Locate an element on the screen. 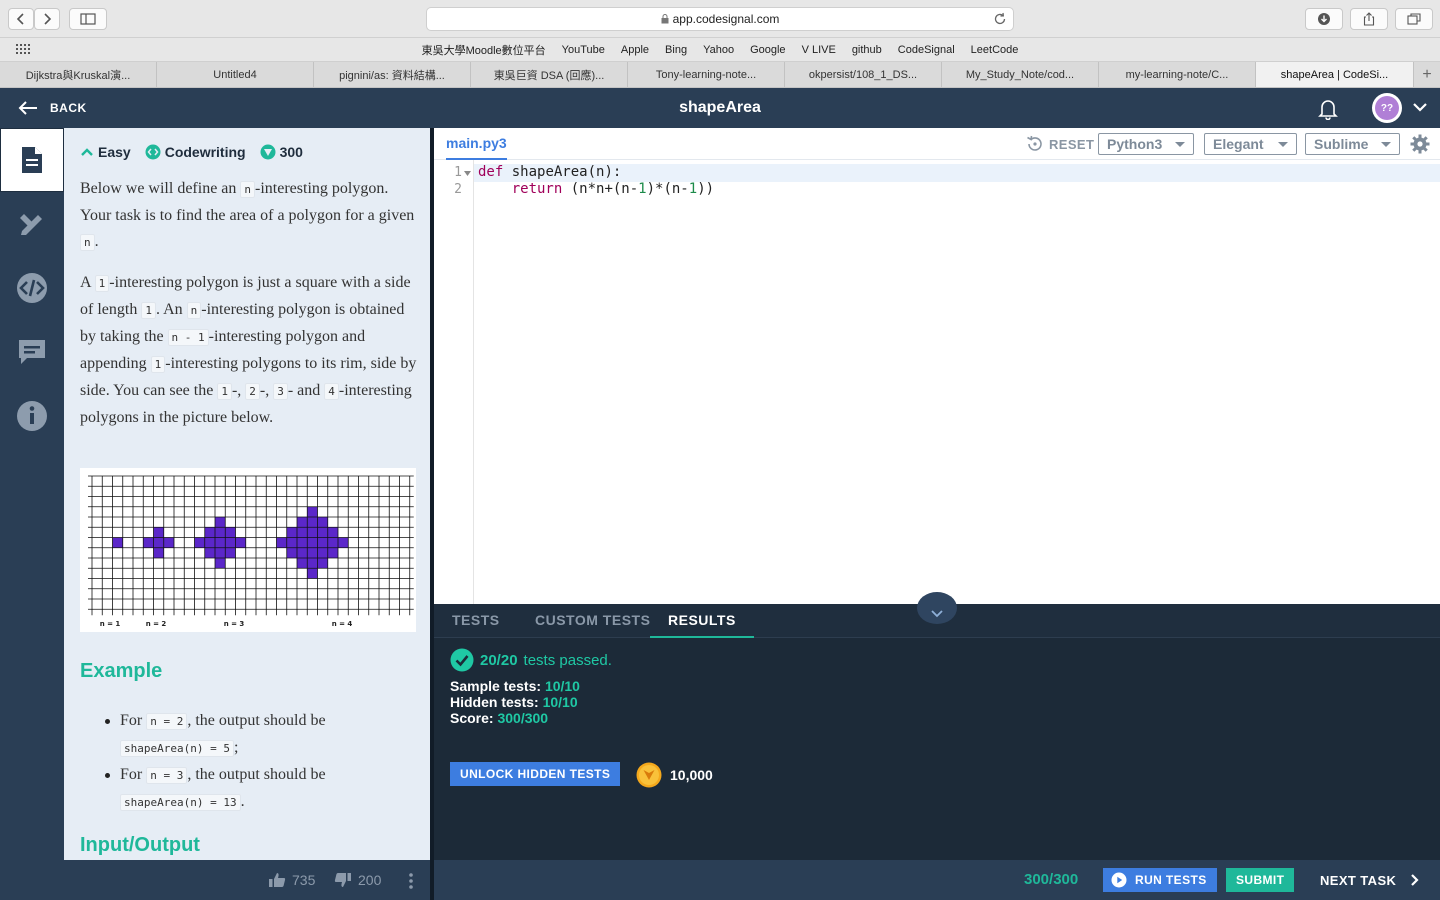  tab-tests: TESTS is located at coordinates (476, 621).